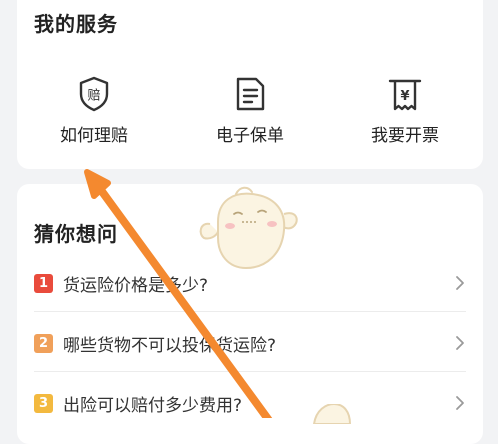  I want to click on faq-number-badge: 3, so click(43, 403).